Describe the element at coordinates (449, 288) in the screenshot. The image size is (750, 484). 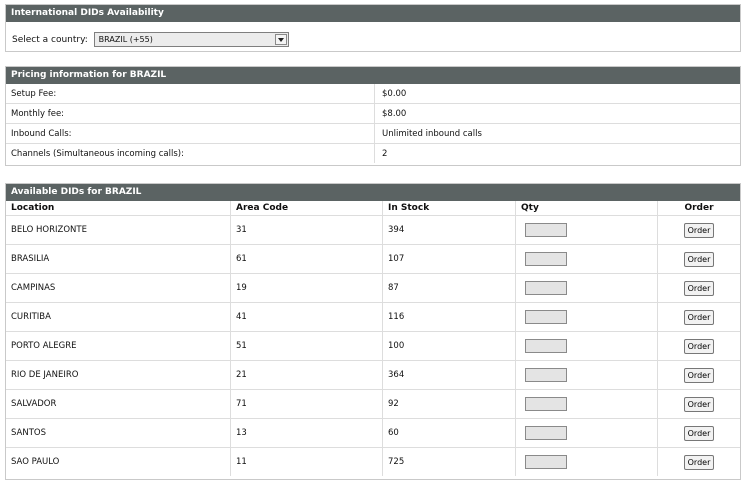
I see `in-stock-cell: 87` at that location.